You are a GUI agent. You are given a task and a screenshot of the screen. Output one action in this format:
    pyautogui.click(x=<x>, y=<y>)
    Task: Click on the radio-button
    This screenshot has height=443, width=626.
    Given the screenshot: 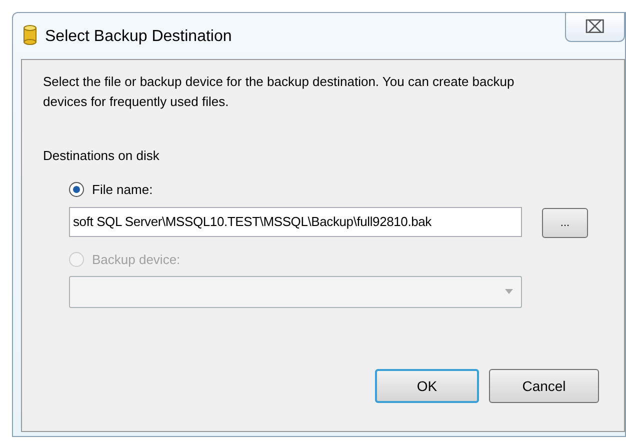 What is the action you would take?
    pyautogui.click(x=76, y=189)
    